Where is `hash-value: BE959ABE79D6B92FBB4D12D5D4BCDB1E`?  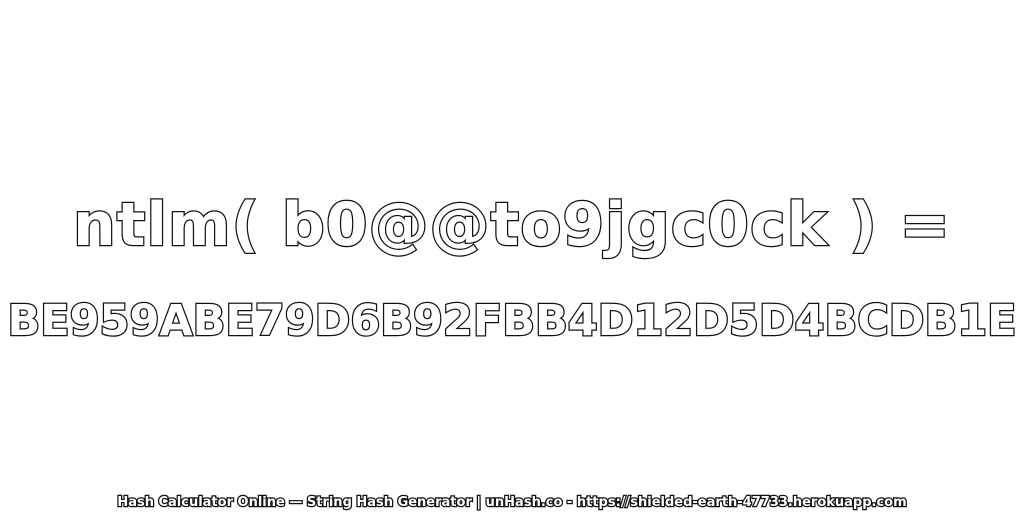 hash-value: BE959ABE79D6B92FBB4D12D5D4BCDB1E is located at coordinates (512, 321).